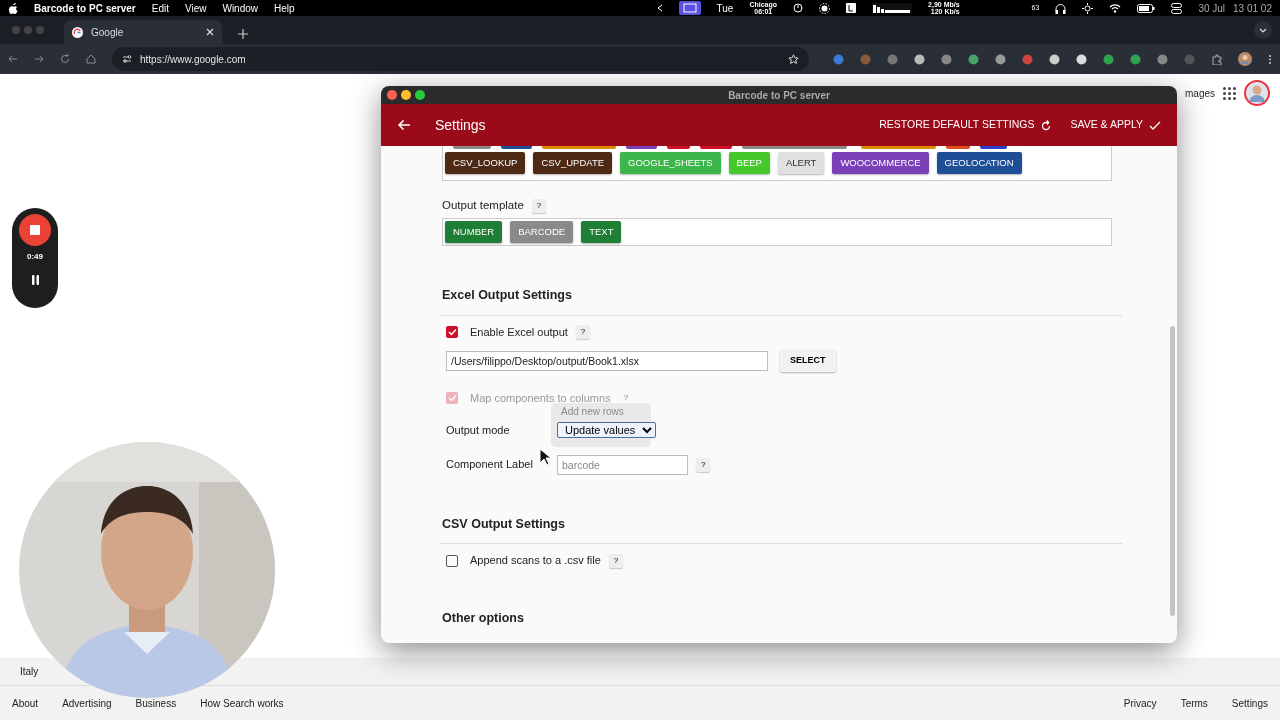 The width and height of the screenshot is (1280, 720). Describe the element at coordinates (87, 703) in the screenshot. I see `footer-link: Advertising` at that location.